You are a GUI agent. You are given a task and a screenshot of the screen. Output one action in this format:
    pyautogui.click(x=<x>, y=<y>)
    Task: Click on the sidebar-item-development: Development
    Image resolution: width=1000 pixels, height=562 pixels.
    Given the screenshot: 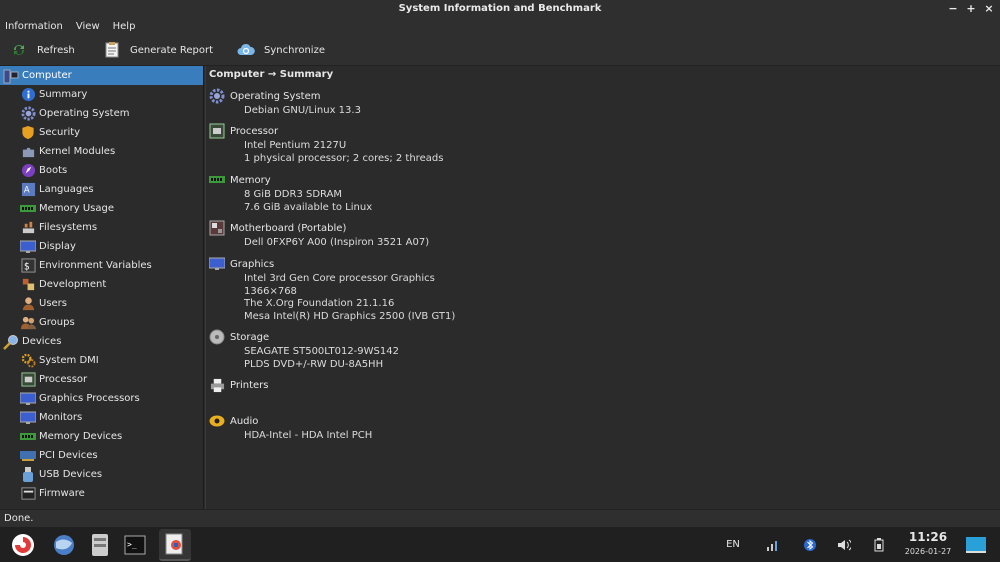 What is the action you would take?
    pyautogui.click(x=101, y=284)
    